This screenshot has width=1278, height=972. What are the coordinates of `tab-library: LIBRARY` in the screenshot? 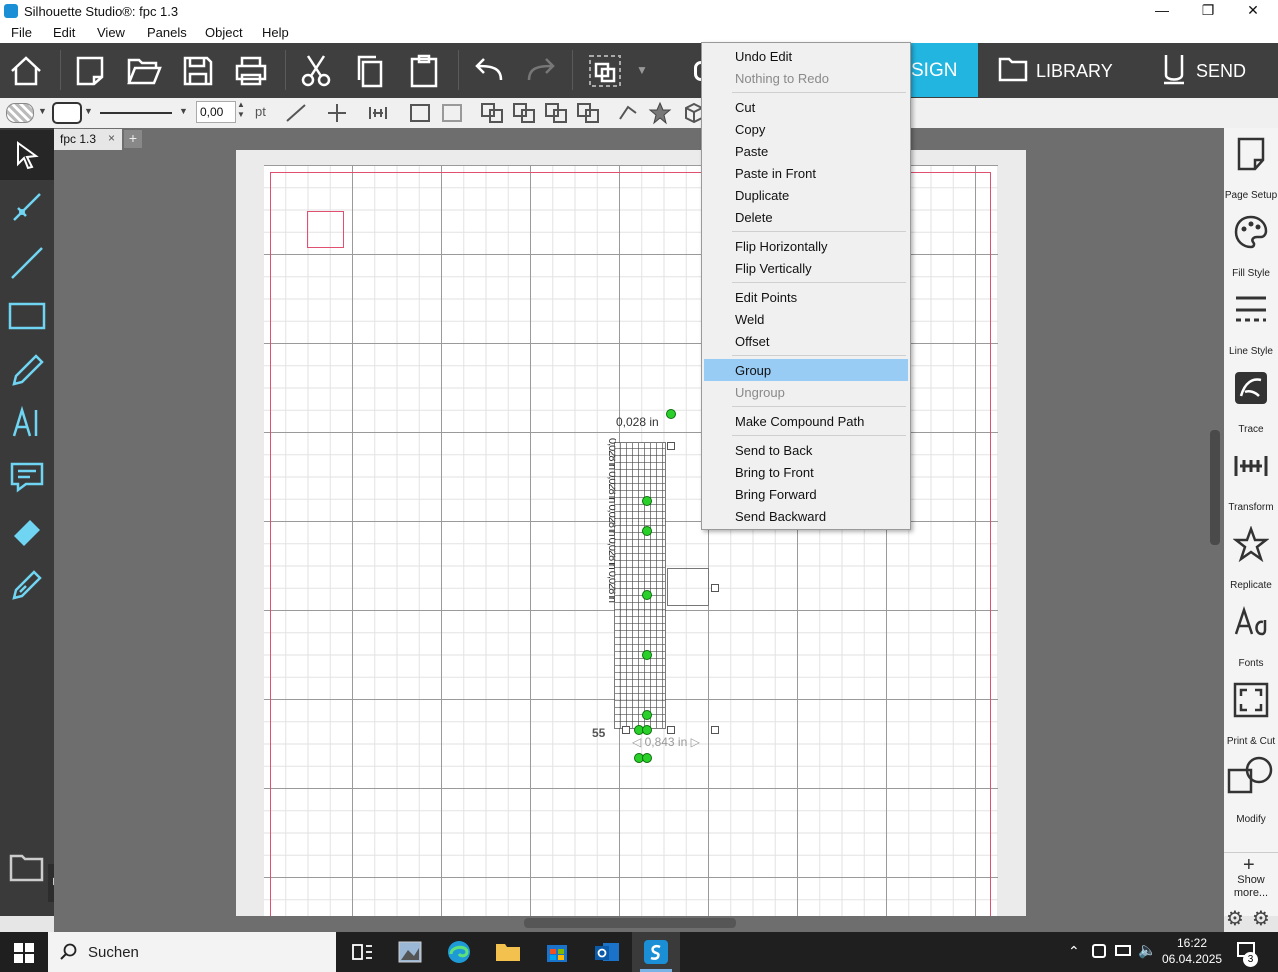 It's located at (1053, 70).